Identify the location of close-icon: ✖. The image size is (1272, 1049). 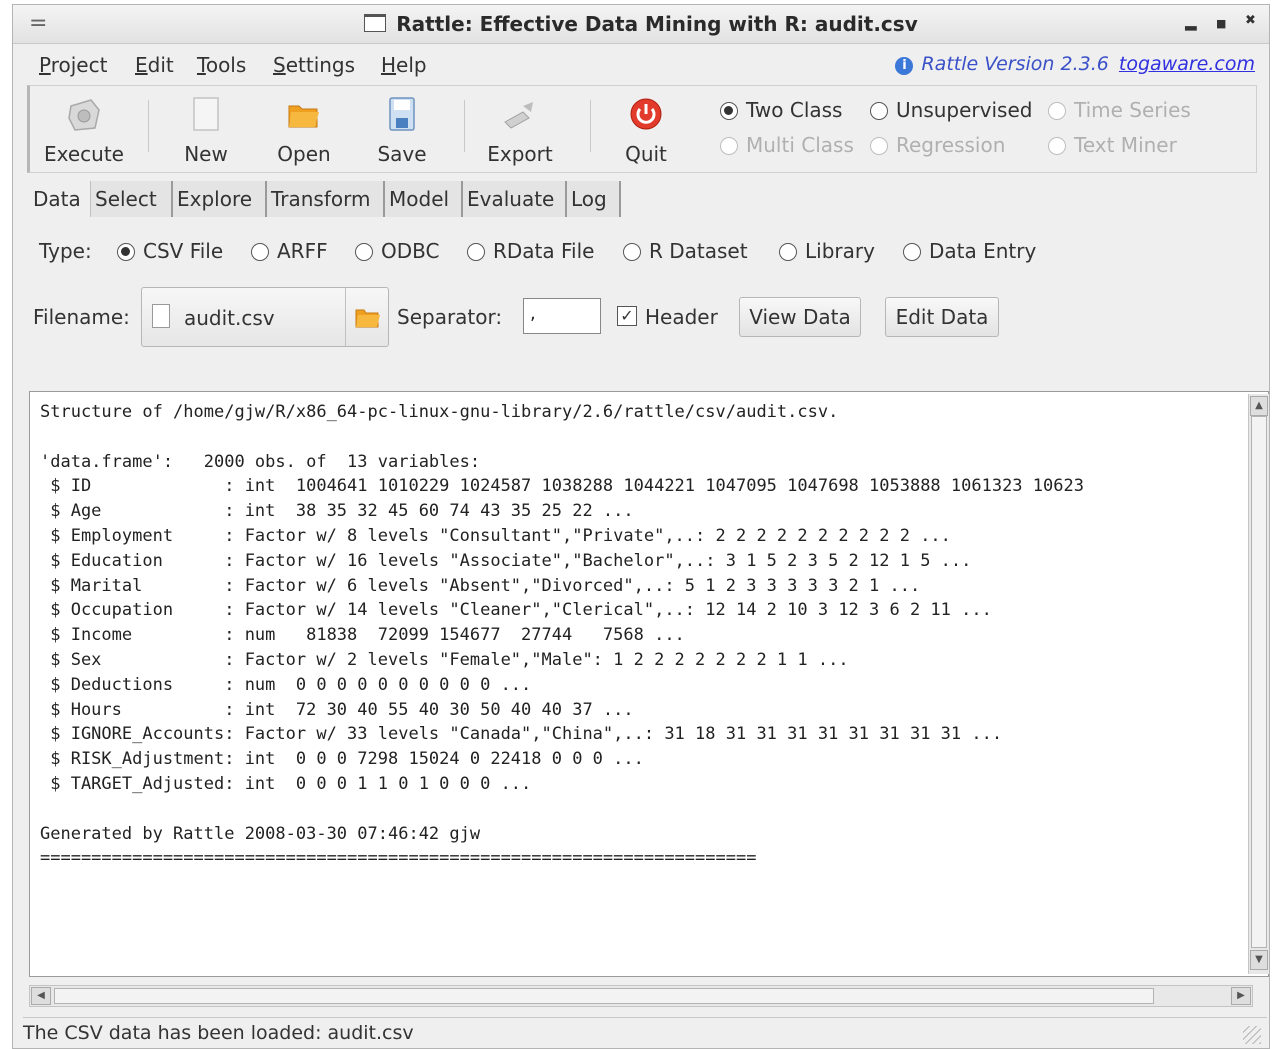
(1250, 20).